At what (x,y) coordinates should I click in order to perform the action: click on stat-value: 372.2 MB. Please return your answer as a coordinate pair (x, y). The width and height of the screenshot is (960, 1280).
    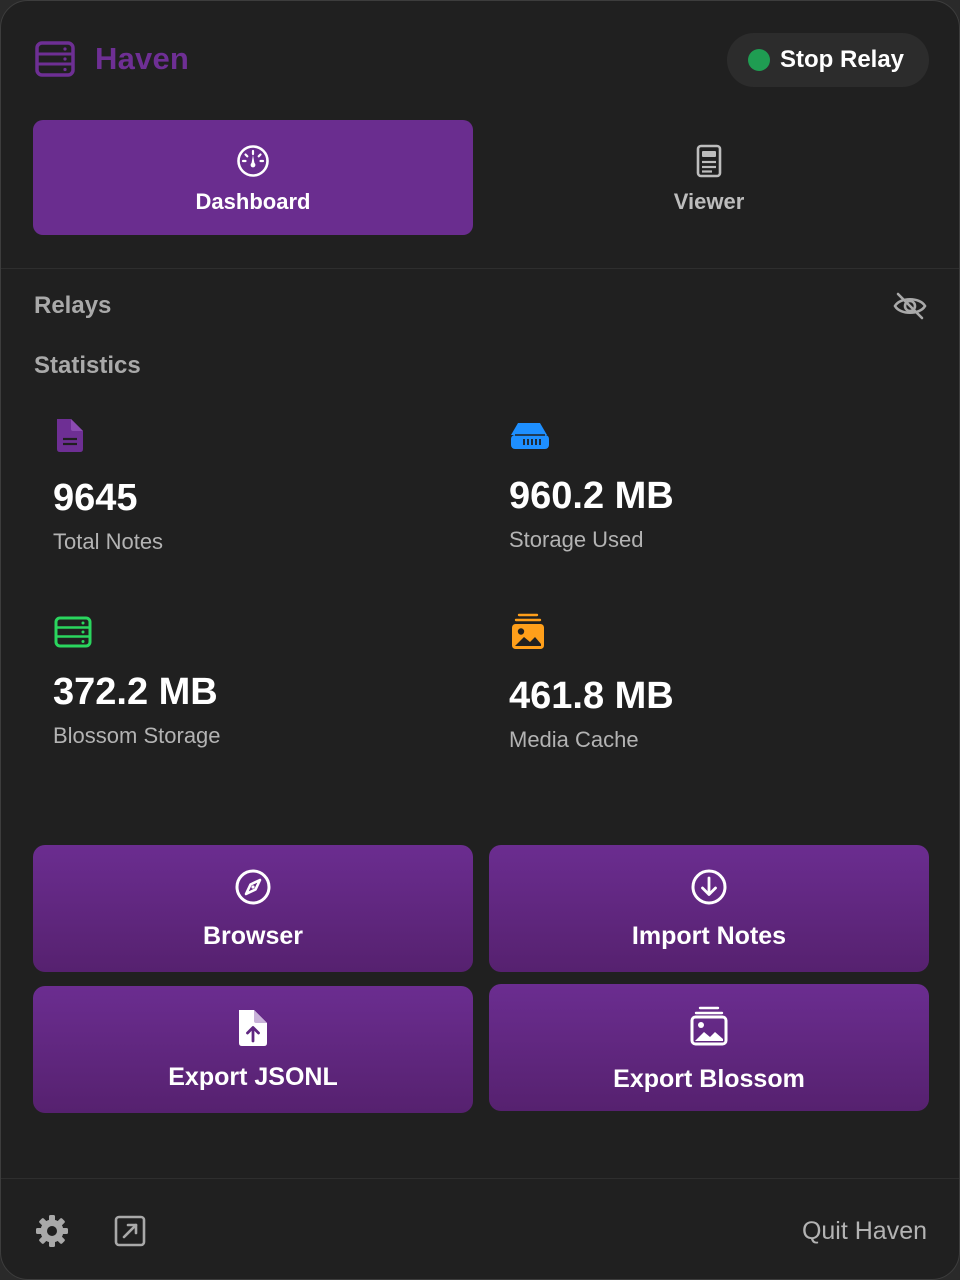
    Looking at the image, I should click on (135, 692).